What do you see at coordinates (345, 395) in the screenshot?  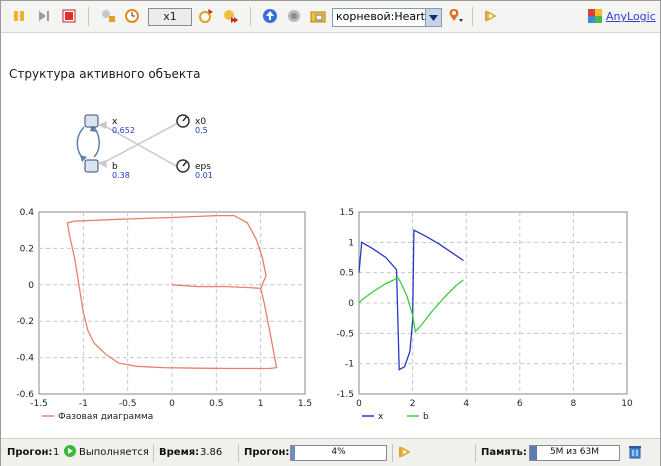 I see `y-tick-label: -1.5` at bounding box center [345, 395].